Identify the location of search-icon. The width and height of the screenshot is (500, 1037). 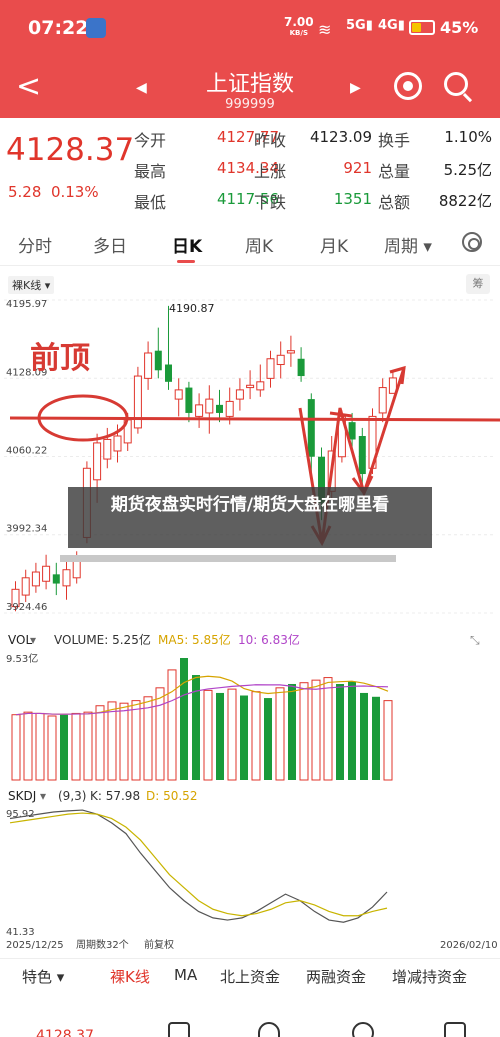
(456, 84).